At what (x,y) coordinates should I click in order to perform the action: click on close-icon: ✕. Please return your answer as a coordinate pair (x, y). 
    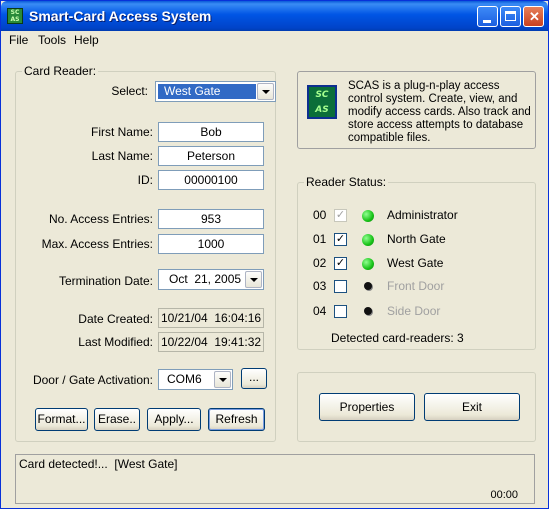
    Looking at the image, I should click on (534, 16).